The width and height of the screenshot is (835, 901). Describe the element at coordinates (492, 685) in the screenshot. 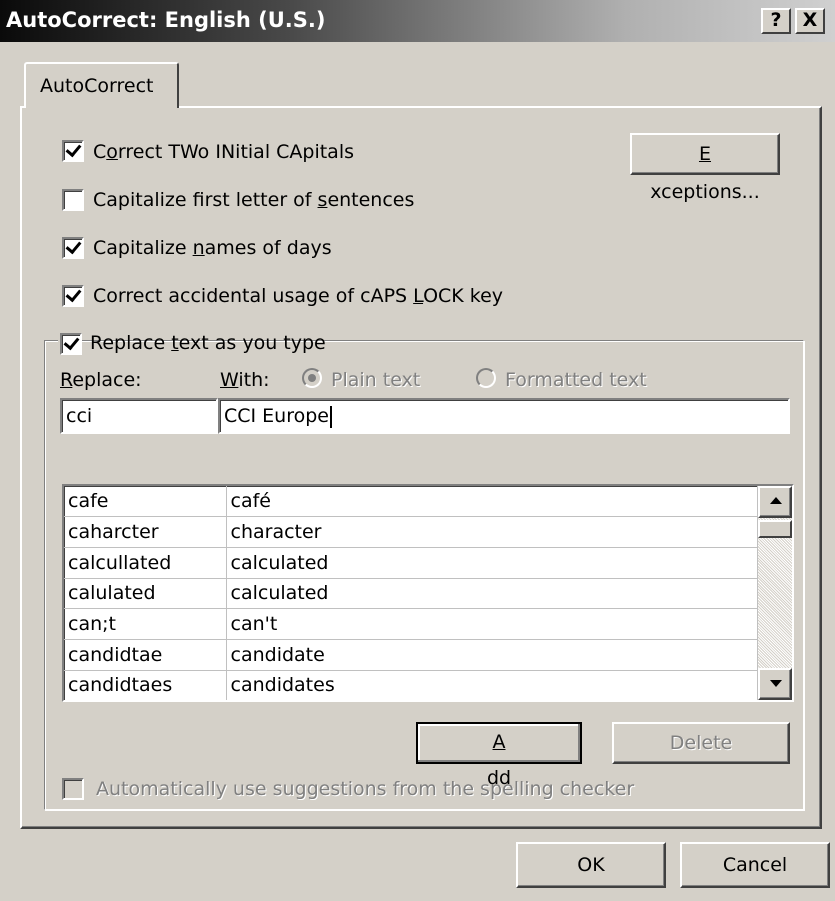

I see `entry-with-cell: candidates` at that location.